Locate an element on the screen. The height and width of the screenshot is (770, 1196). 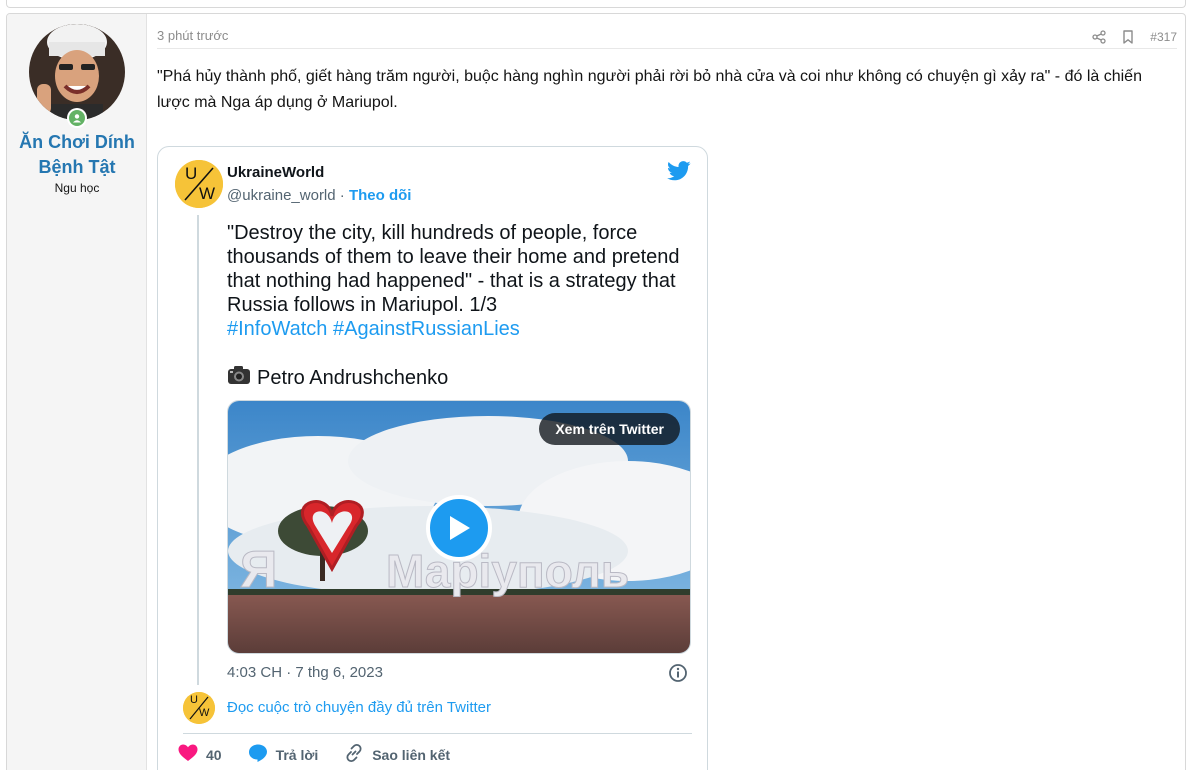
post-user-column: Ăn Chơi Dính Bệnh Tật Ngu học is located at coordinates (77, 392).